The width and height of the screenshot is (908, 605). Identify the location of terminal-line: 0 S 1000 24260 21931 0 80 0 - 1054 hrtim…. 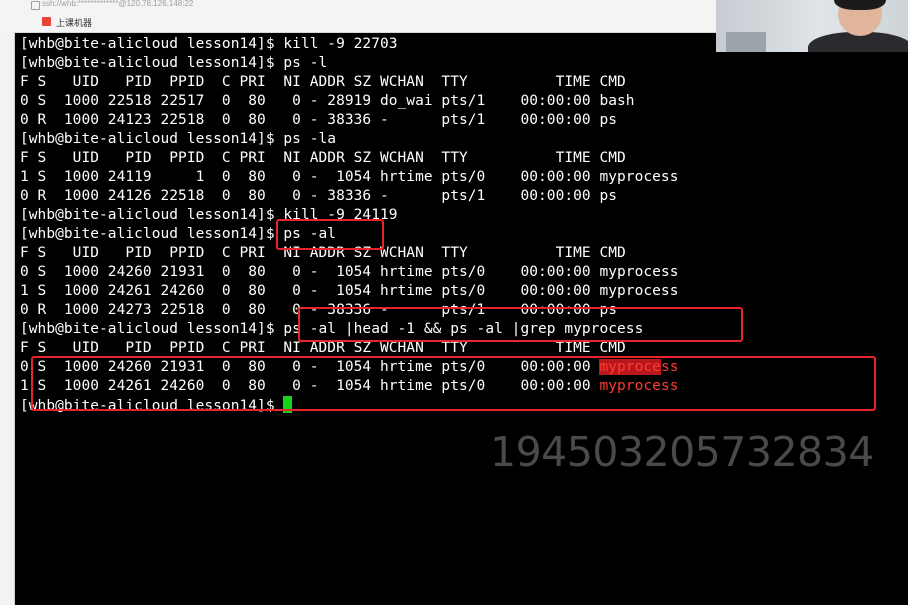
(349, 272).